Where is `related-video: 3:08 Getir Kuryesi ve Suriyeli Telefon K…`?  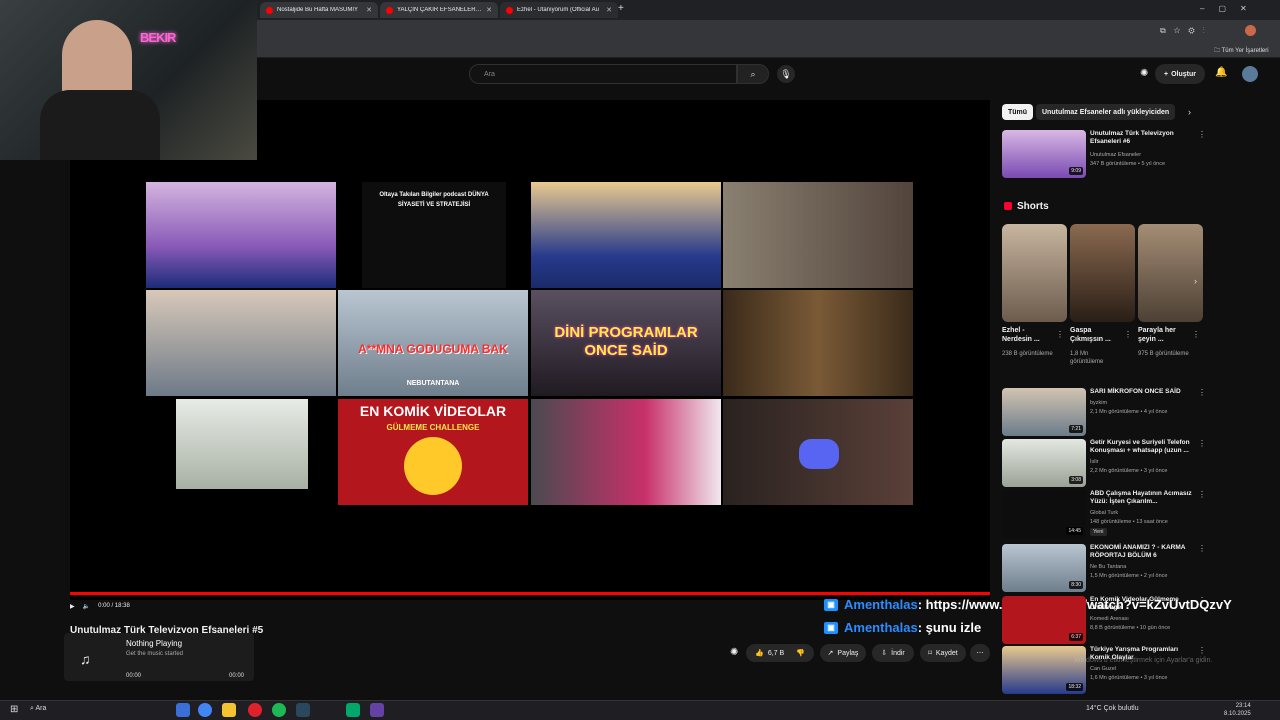
related-video: 3:08 Getir Kuryesi ve Suriyeli Telefon K… is located at coordinates (1104, 463).